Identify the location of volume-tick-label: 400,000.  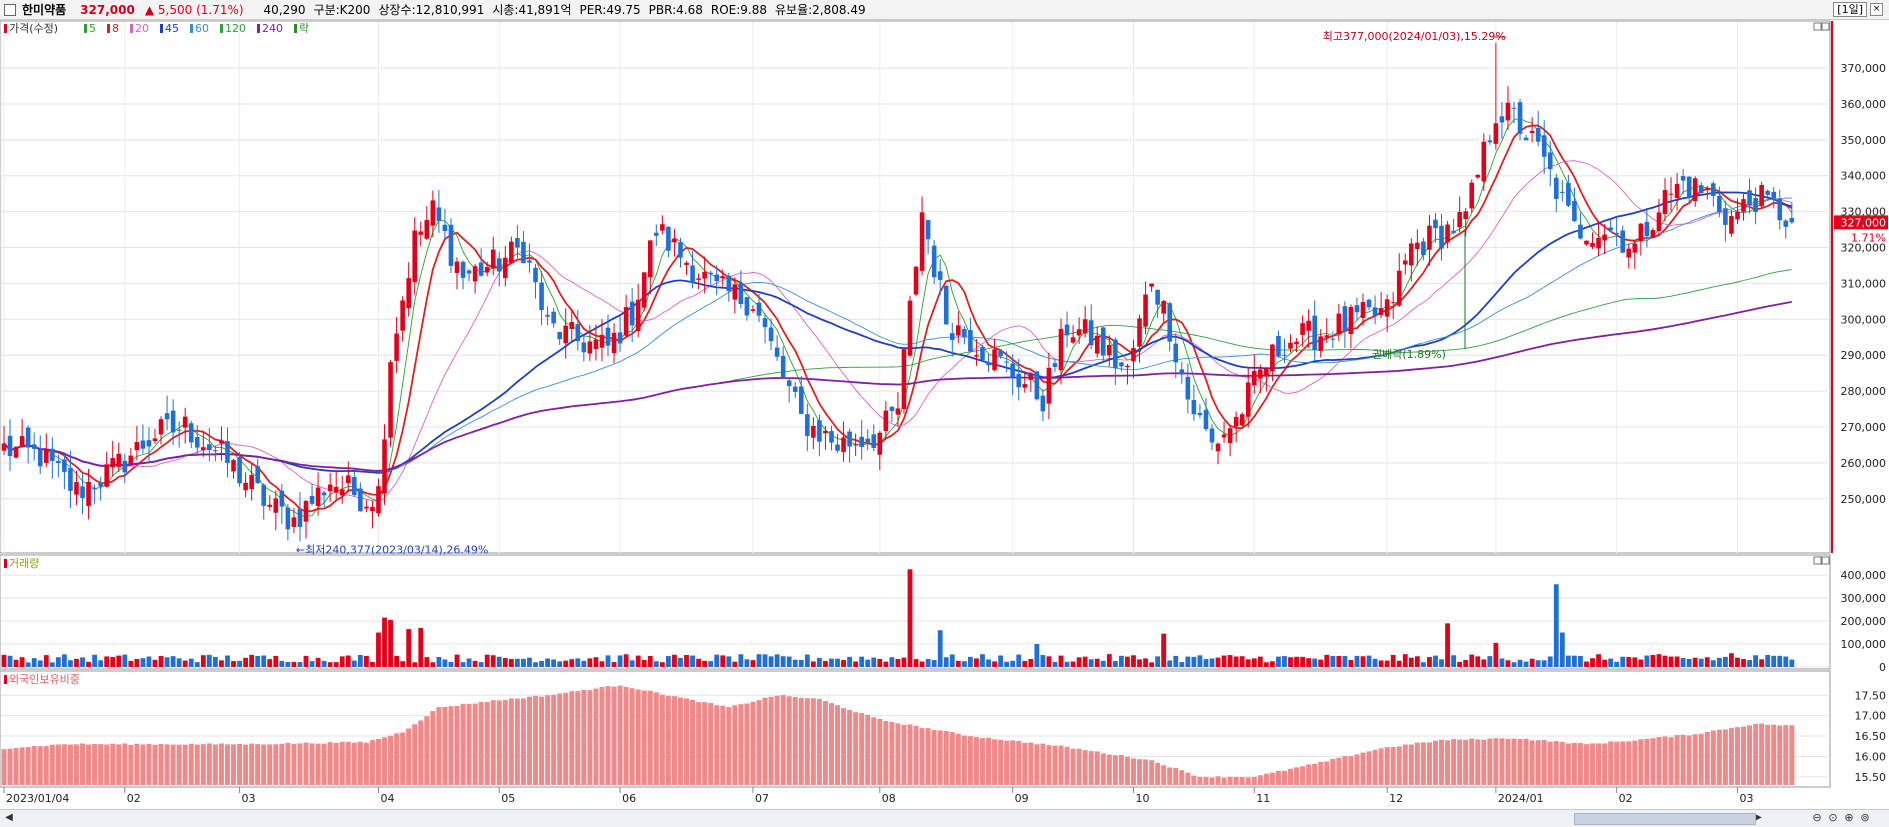
(1864, 575).